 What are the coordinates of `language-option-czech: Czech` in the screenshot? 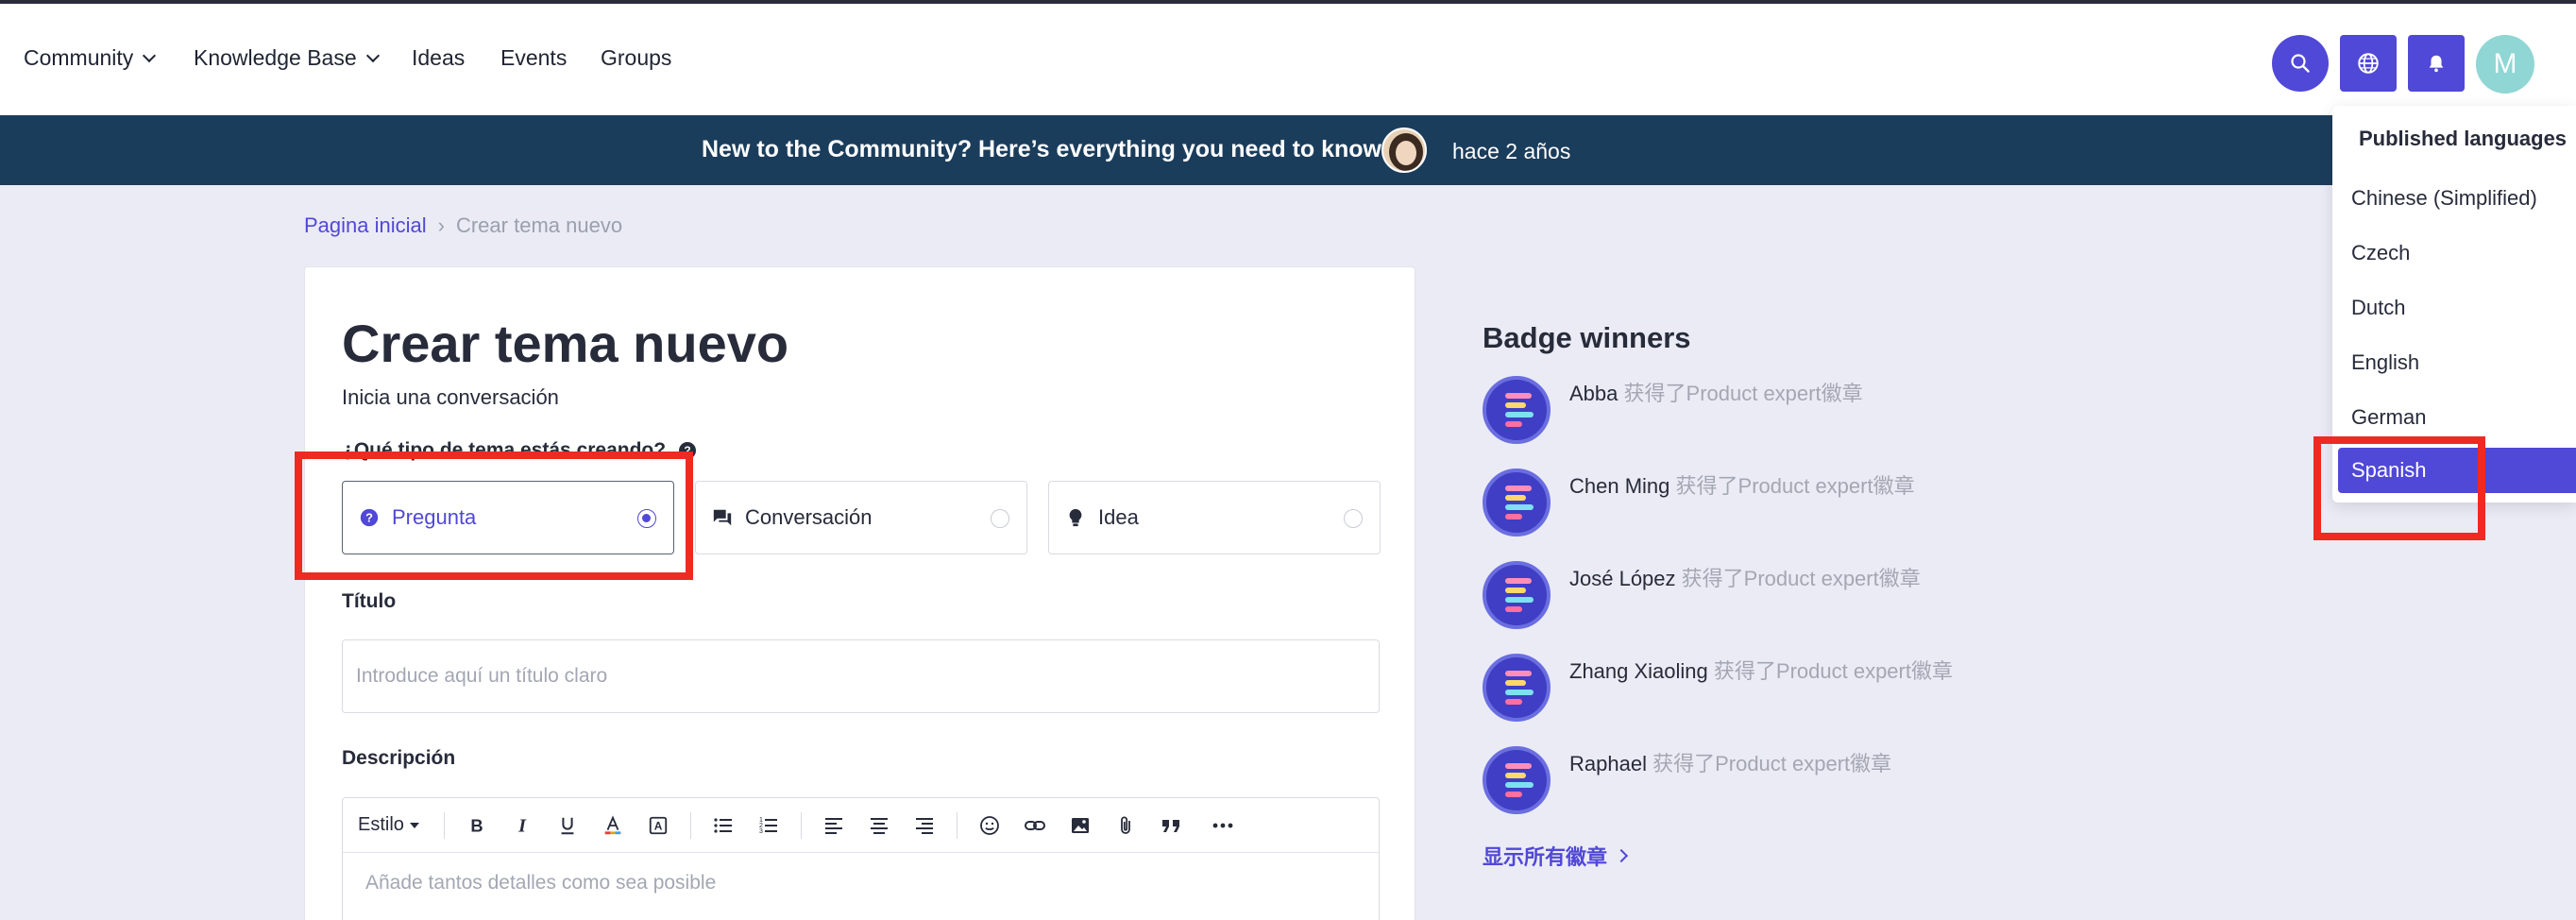 It's located at (2457, 253).